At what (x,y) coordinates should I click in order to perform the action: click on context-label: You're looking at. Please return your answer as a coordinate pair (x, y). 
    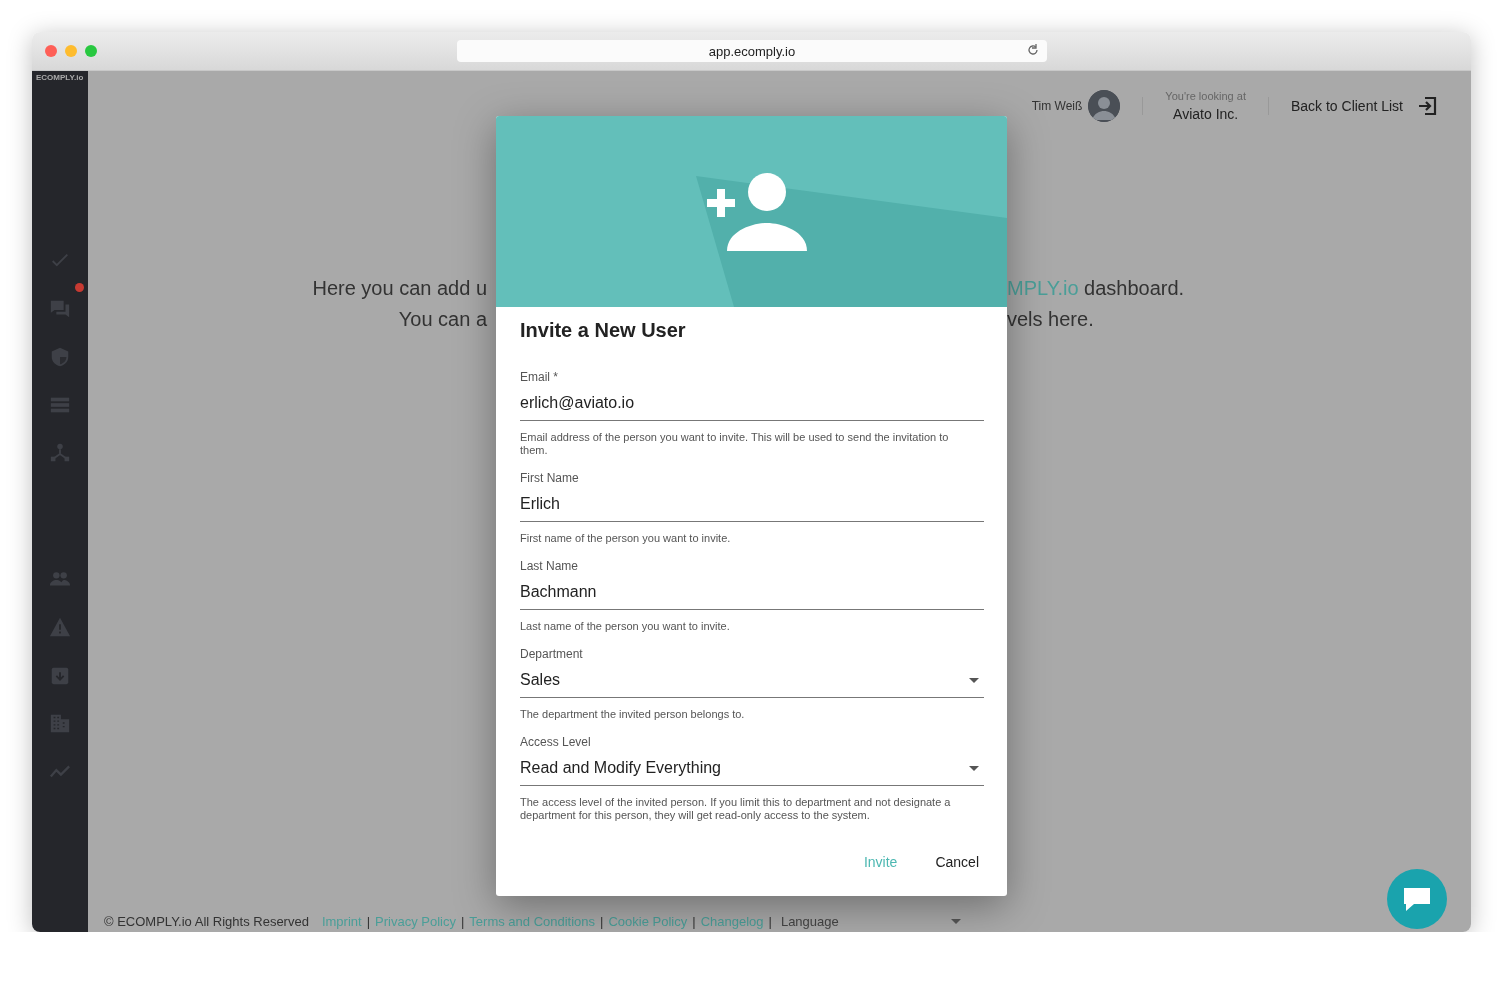
    Looking at the image, I should click on (1205, 96).